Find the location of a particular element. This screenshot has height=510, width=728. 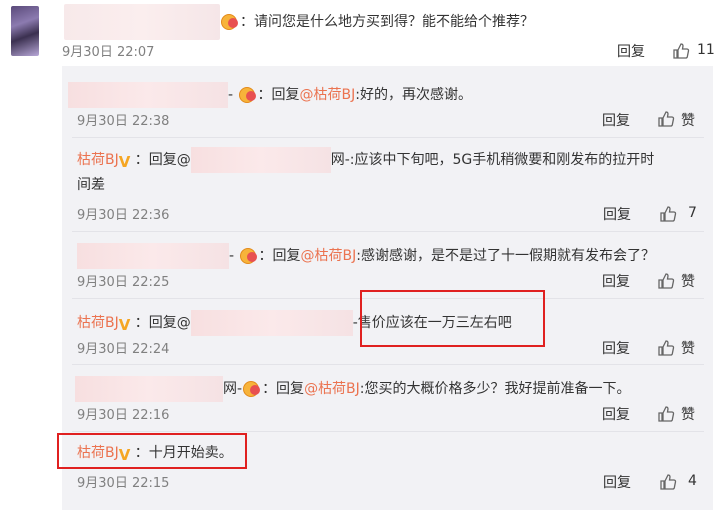

reply-time: 9月30日 22:15 is located at coordinates (123, 483).